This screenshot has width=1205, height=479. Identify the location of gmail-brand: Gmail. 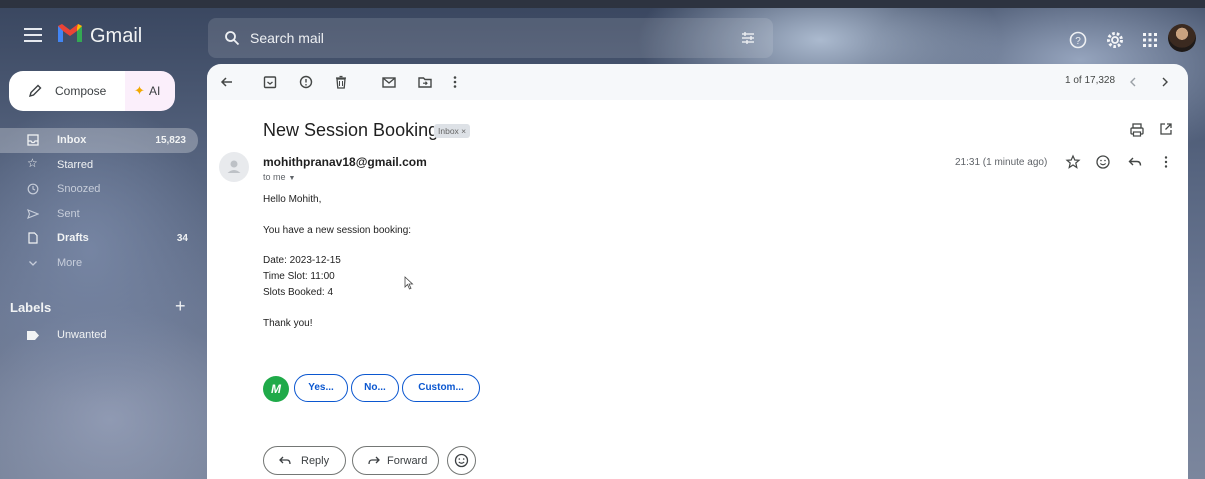
(116, 36).